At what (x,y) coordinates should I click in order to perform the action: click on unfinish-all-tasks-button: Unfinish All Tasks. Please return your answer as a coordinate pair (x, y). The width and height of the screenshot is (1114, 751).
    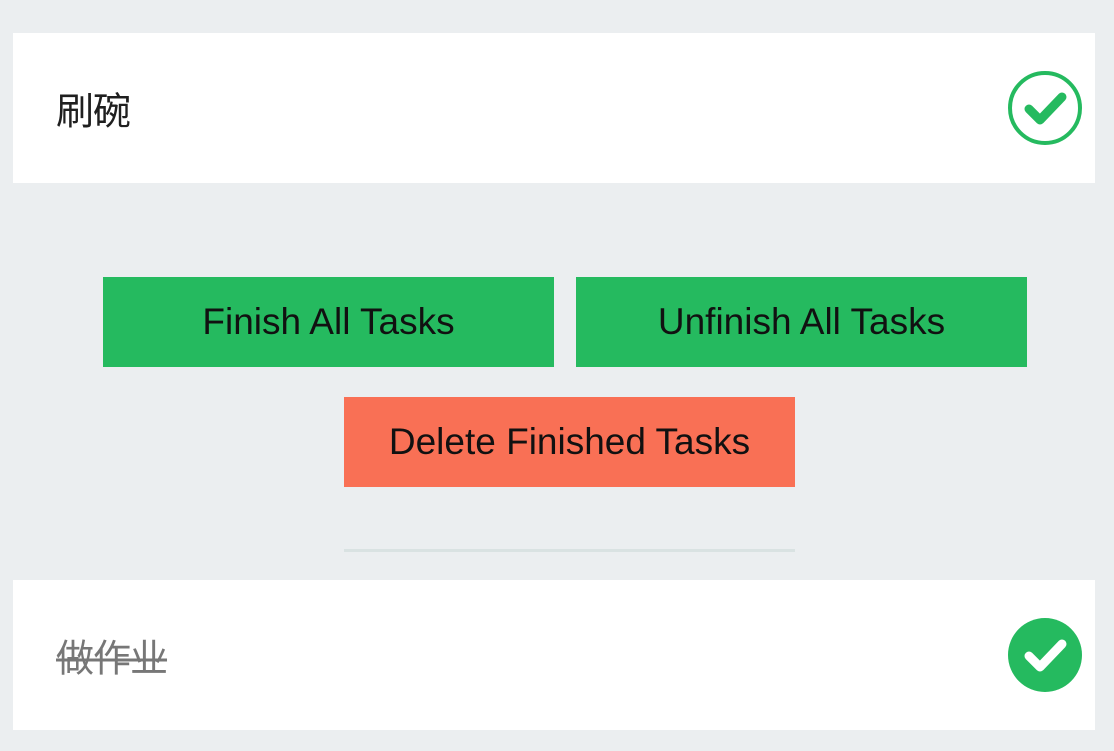
    Looking at the image, I should click on (801, 322).